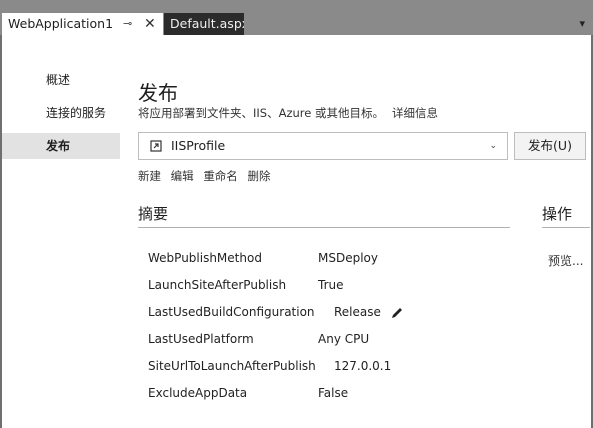  Describe the element at coordinates (207, 23) in the screenshot. I see `tab-title: Default.aspx` at that location.